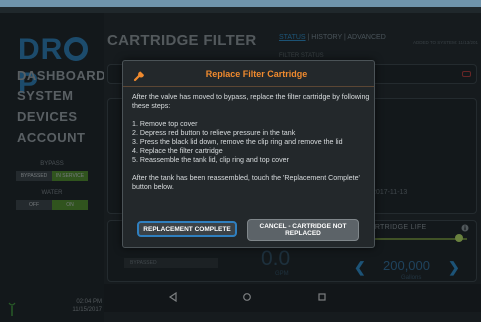 The width and height of the screenshot is (481, 322). What do you see at coordinates (177, 151) in the screenshot?
I see `step-item: 4. Replace the filter cartridge` at bounding box center [177, 151].